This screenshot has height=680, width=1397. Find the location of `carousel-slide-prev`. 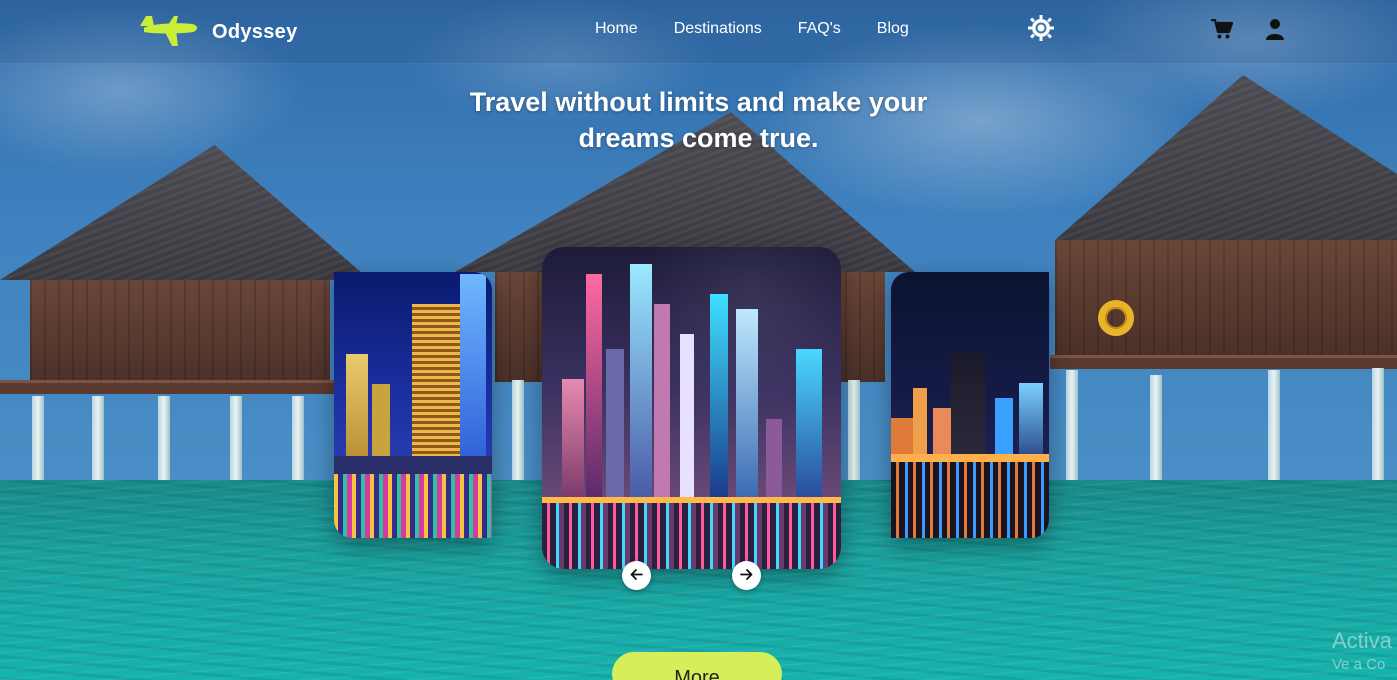

carousel-slide-prev is located at coordinates (413, 405).